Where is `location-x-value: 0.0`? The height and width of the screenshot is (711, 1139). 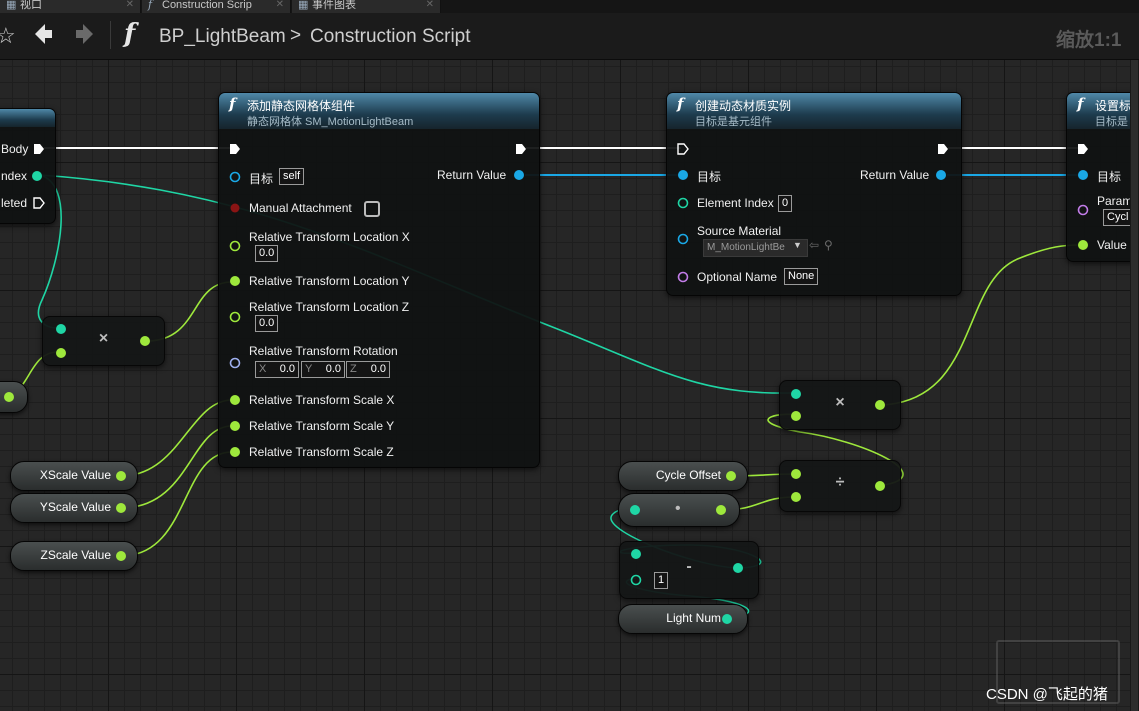 location-x-value: 0.0 is located at coordinates (267, 253).